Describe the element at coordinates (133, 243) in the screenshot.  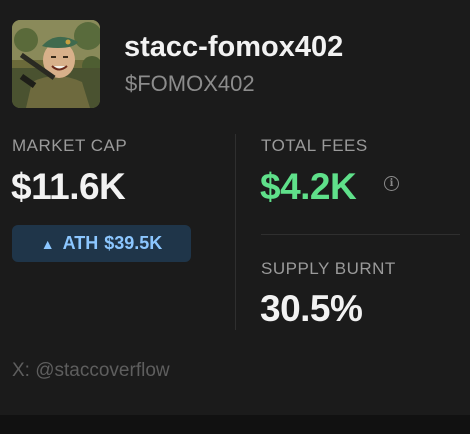
I see `ath-value: $39.5K` at that location.